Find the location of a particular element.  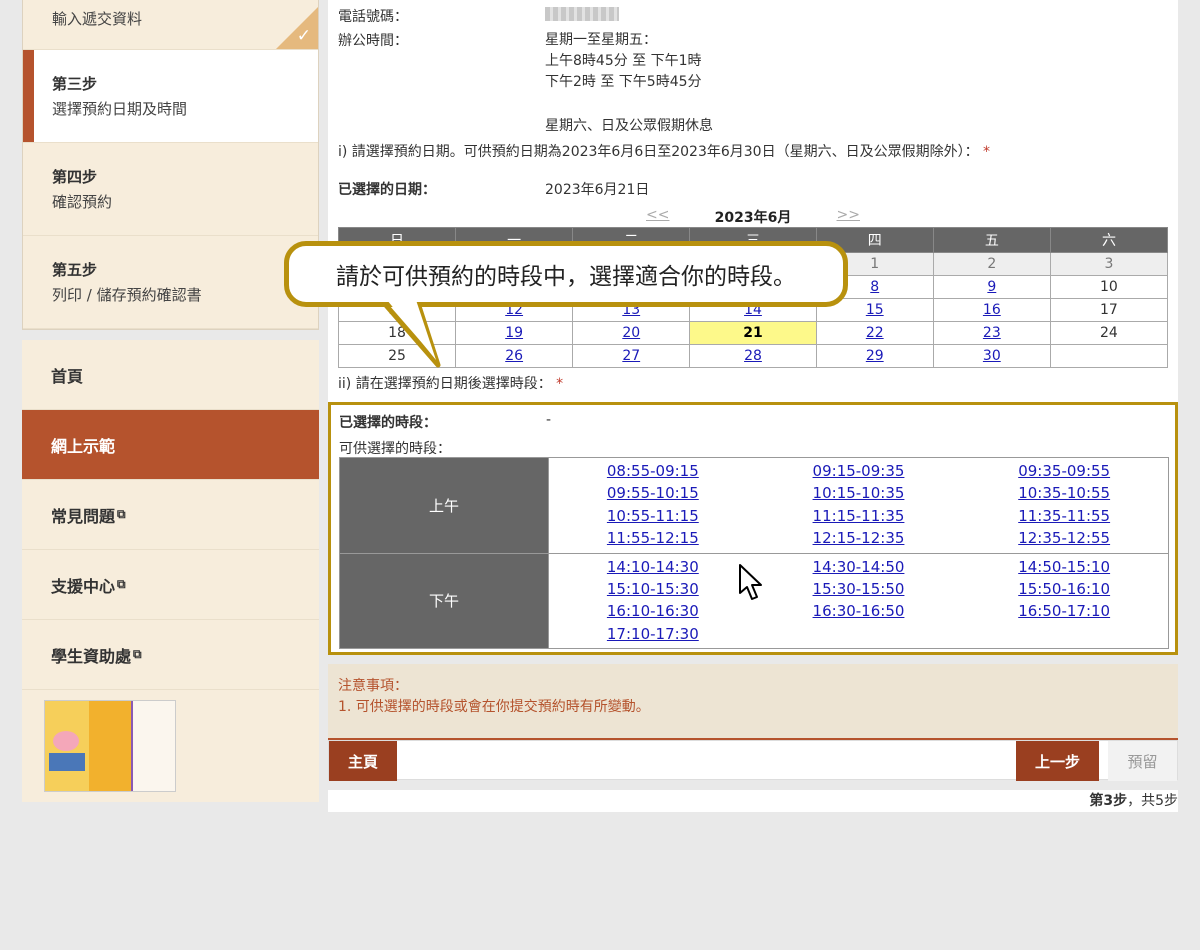

calendar-day: 26 is located at coordinates (514, 356).